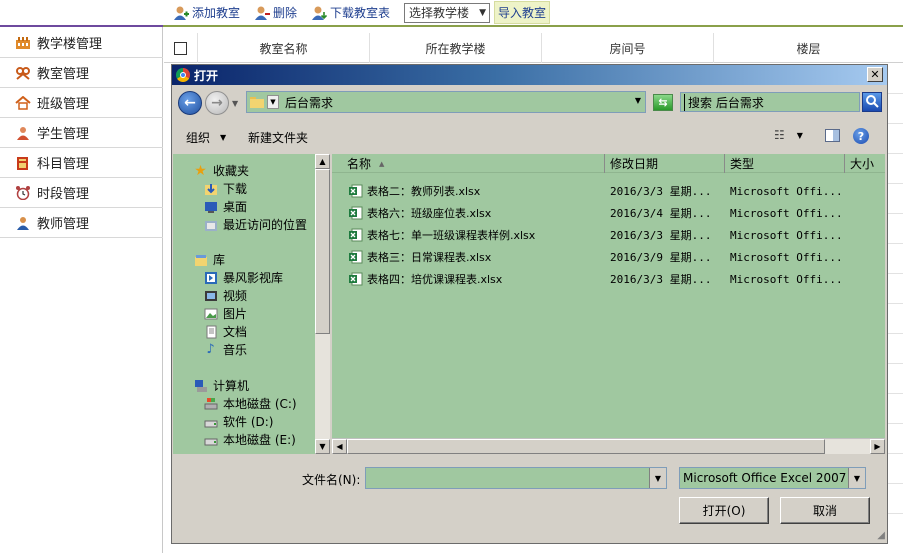 This screenshot has height=553, width=903. What do you see at coordinates (200, 170) in the screenshot?
I see `star-icon: ★` at bounding box center [200, 170].